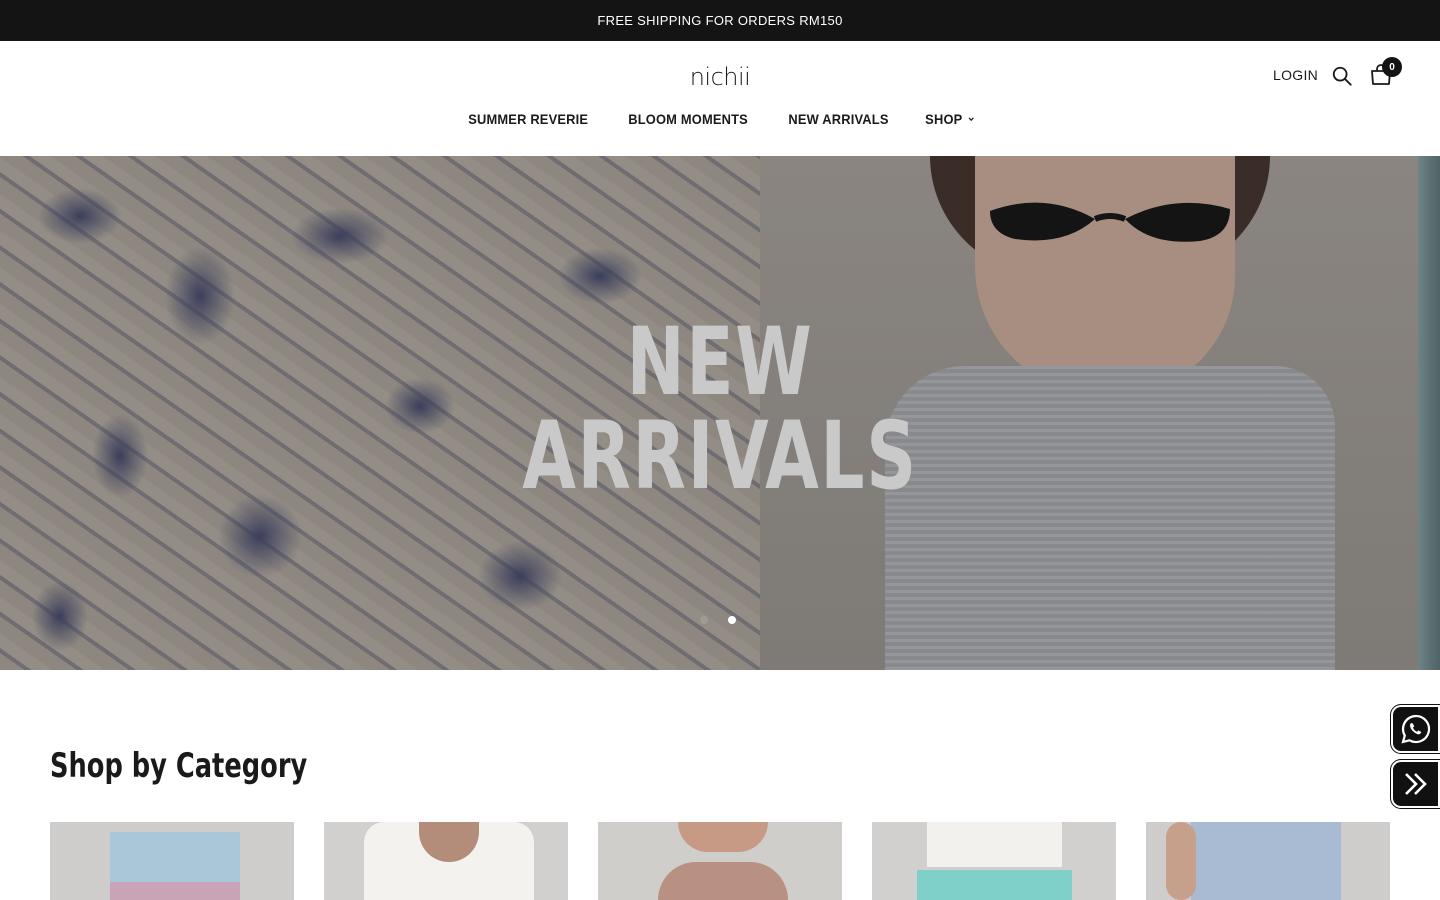 The width and height of the screenshot is (1440, 900). Describe the element at coordinates (971, 119) in the screenshot. I see `chevron-down-icon` at that location.